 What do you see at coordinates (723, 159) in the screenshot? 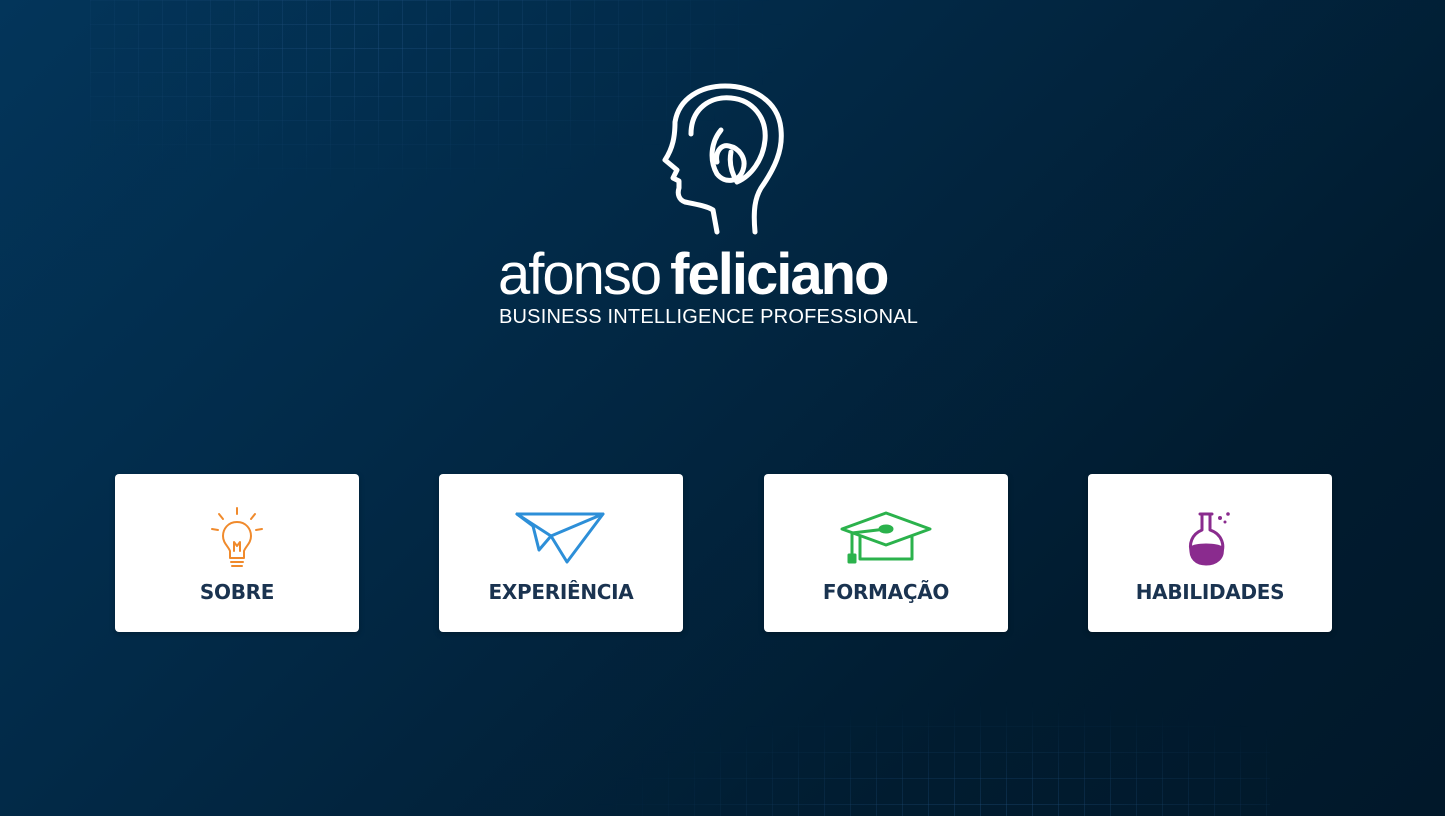
I see `head-profile-icon` at bounding box center [723, 159].